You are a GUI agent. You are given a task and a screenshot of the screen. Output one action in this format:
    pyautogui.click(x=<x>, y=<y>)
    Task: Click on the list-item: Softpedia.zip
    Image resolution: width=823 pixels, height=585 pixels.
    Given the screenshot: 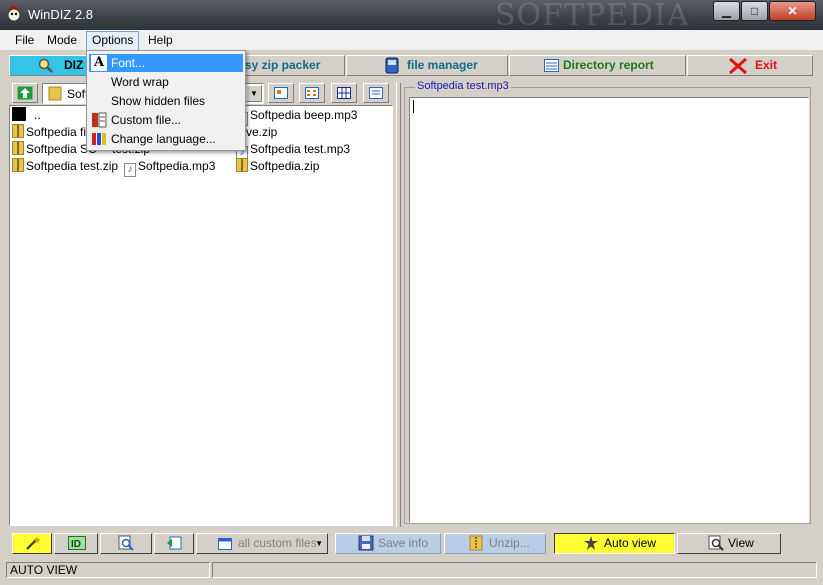 What is the action you would take?
    pyautogui.click(x=277, y=166)
    